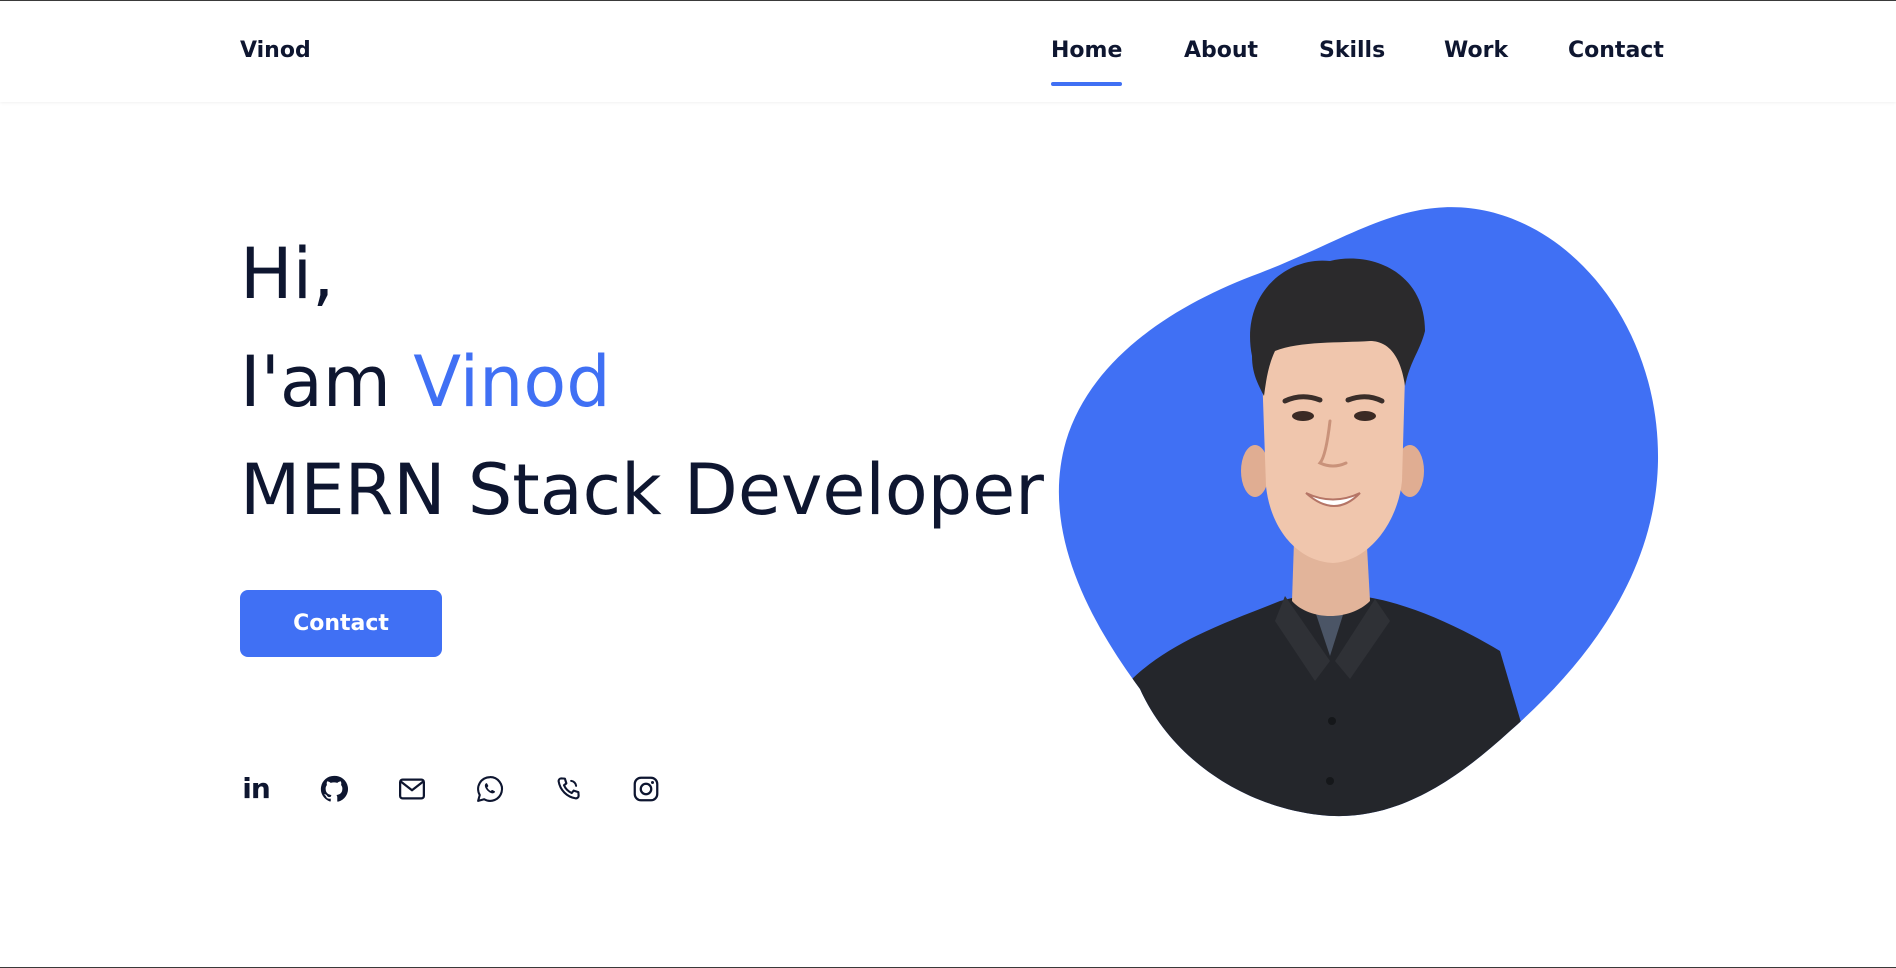 The image size is (1896, 968). What do you see at coordinates (948, 52) in the screenshot?
I see `site-header: Vinod Home About Skills Work Contact` at bounding box center [948, 52].